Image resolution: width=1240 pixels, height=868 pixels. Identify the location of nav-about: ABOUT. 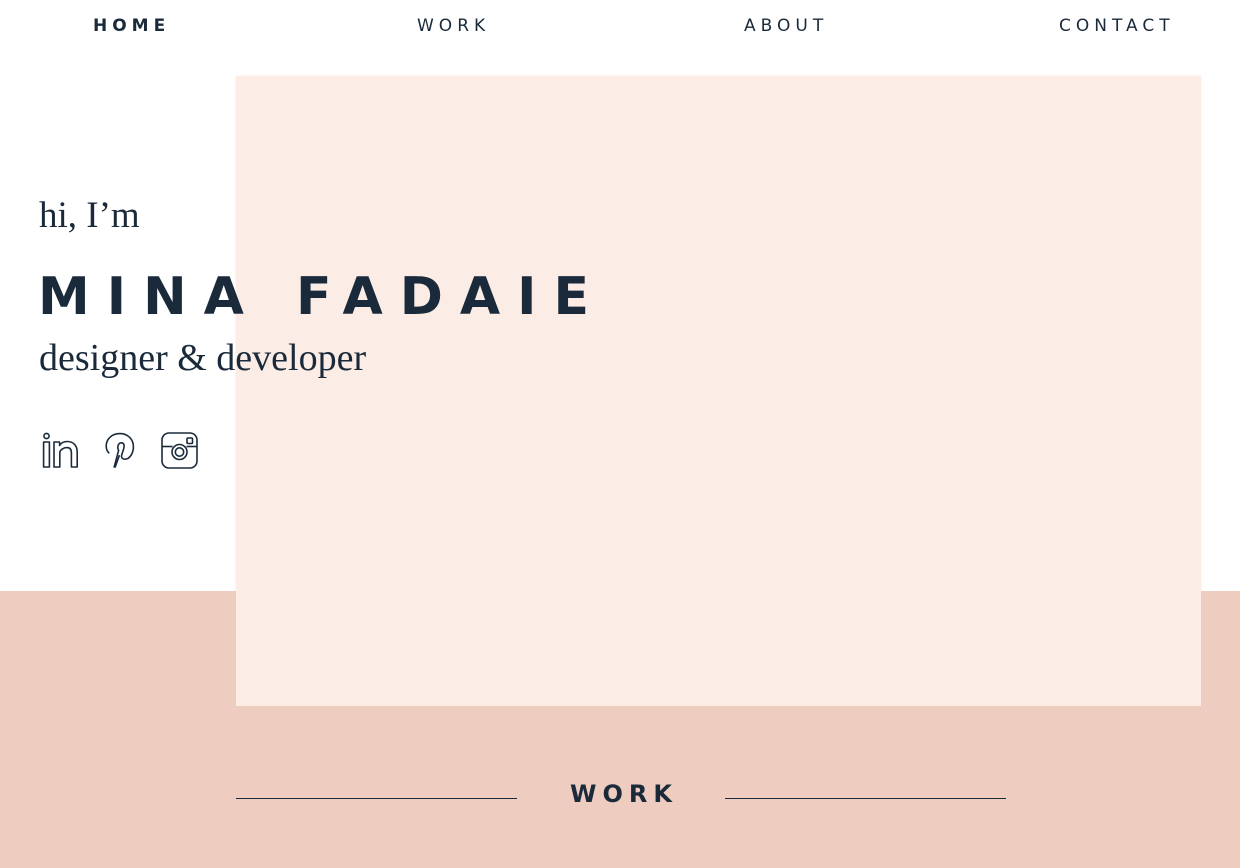
(786, 26).